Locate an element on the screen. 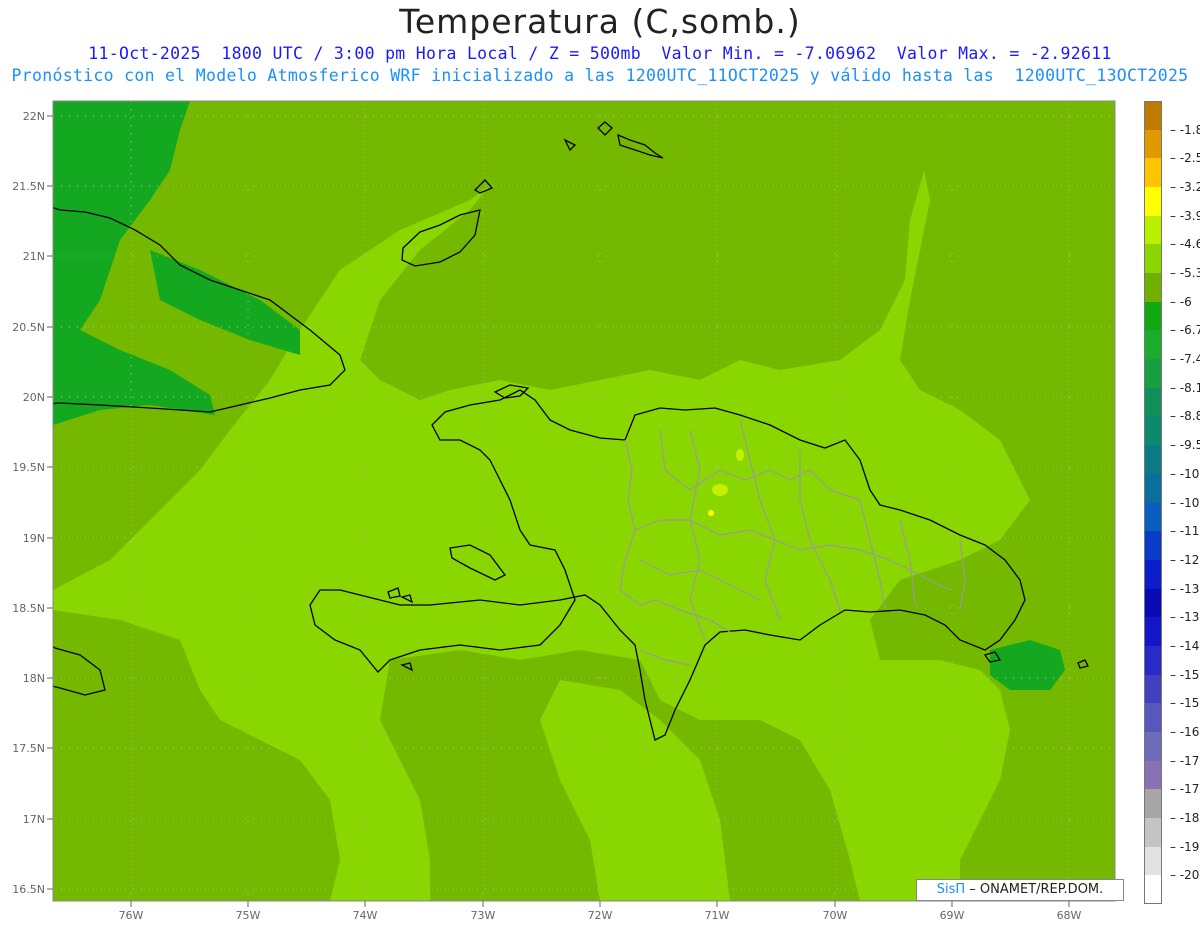 This screenshot has height=927, width=1200. colorbar-level-label: – -8.1 is located at coordinates (1185, 387).